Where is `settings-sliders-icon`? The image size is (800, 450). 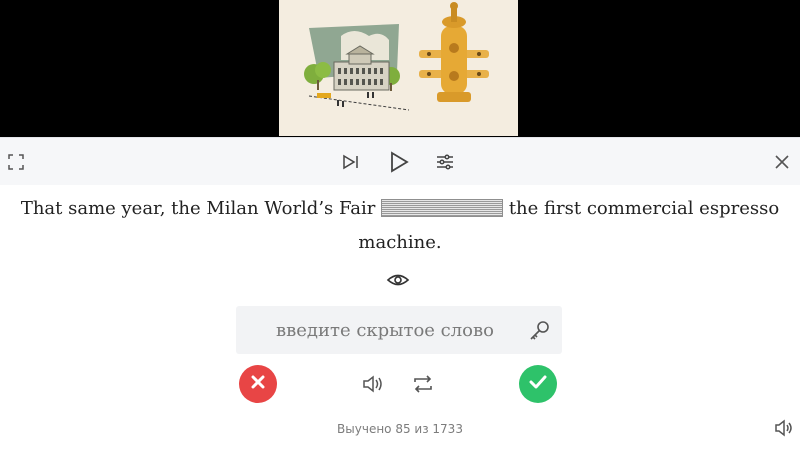
settings-sliders-icon is located at coordinates (445, 161).